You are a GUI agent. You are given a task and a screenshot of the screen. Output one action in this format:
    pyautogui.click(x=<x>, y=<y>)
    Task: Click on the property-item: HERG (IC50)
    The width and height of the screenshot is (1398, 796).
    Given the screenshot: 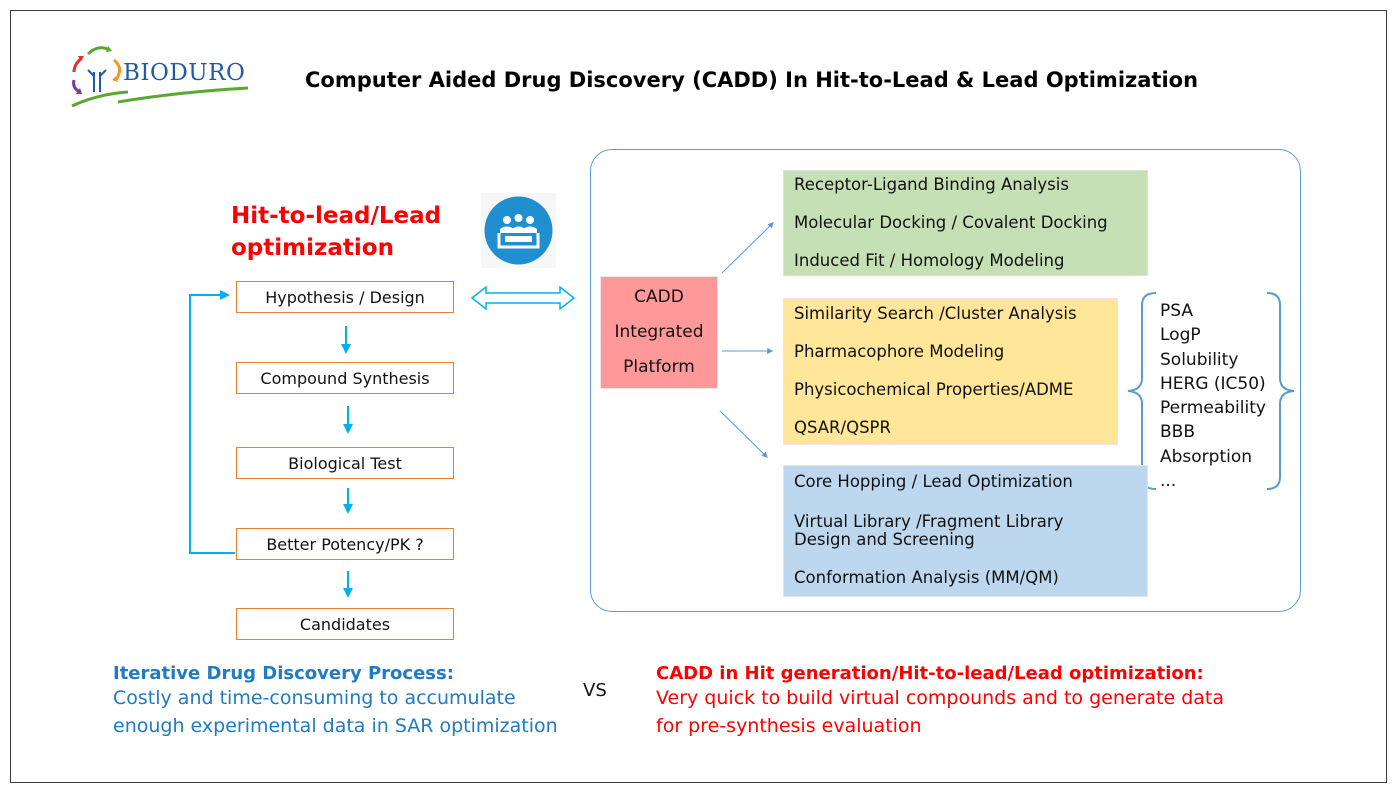 What is the action you would take?
    pyautogui.click(x=1213, y=383)
    